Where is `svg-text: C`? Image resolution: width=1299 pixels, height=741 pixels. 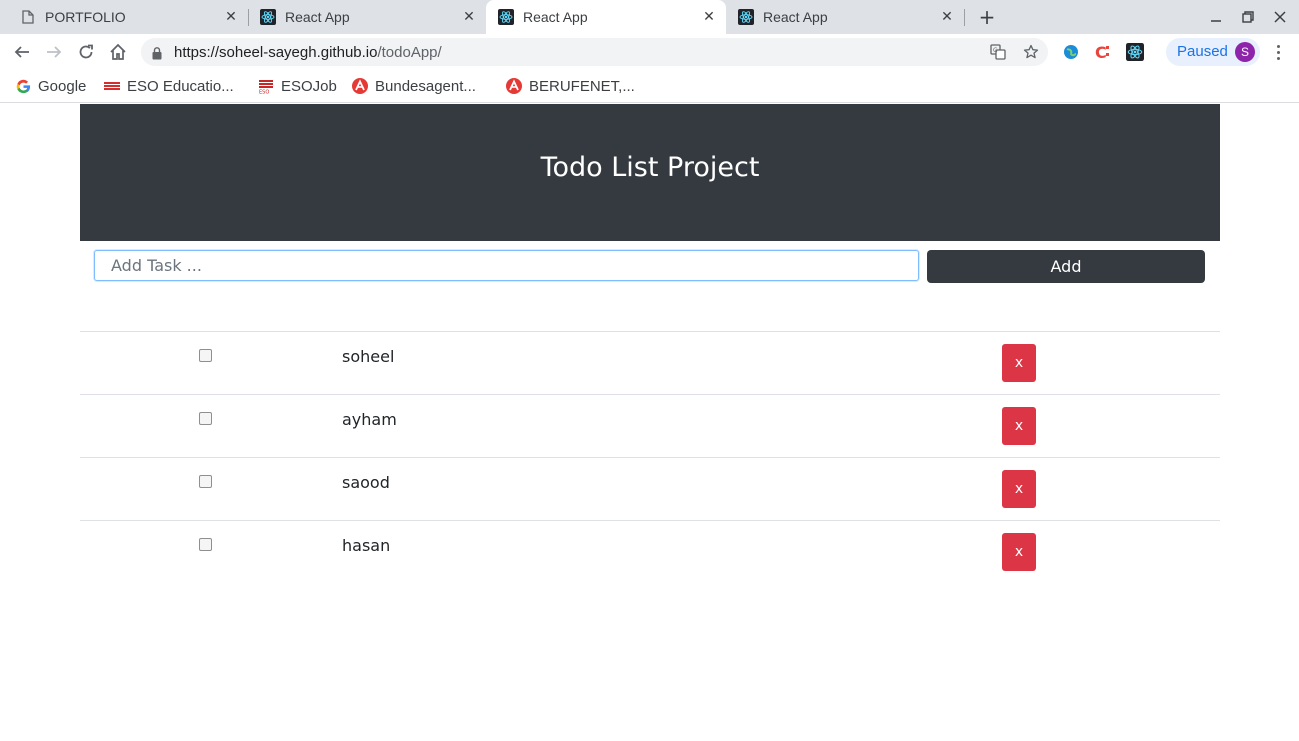
svg-text: C is located at coordinates (1101, 52).